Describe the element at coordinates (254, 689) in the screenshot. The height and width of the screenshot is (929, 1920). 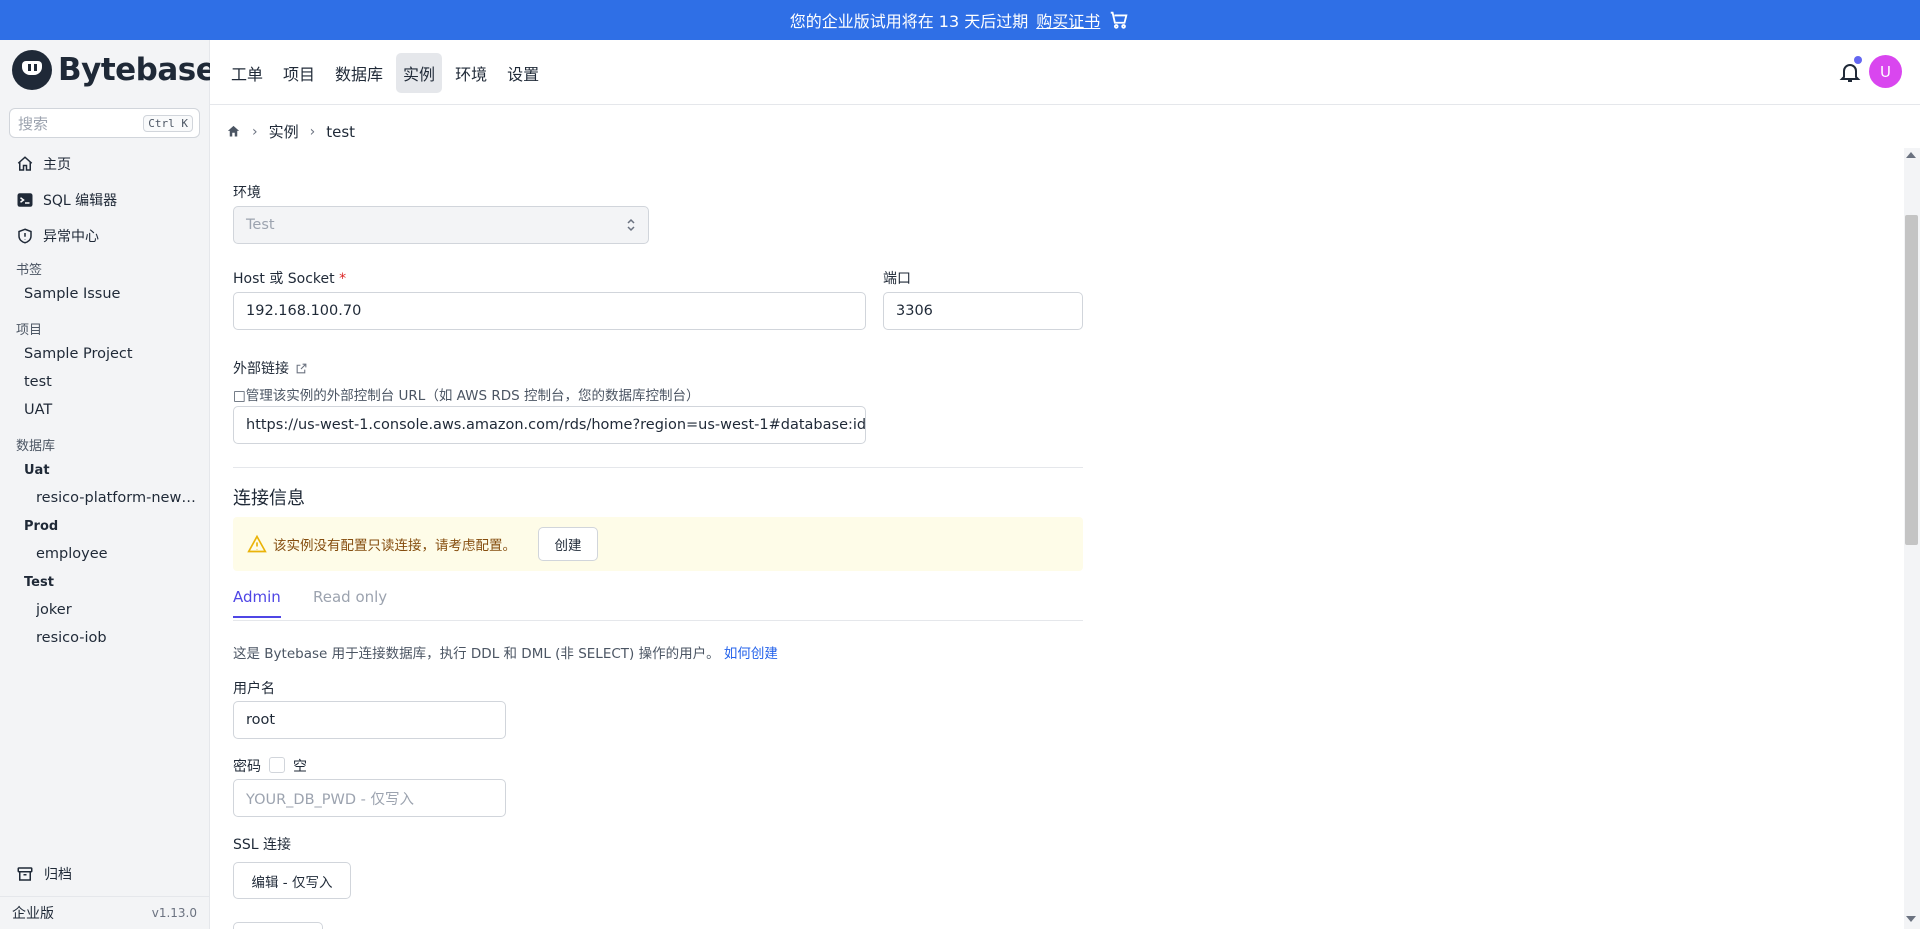
I see `username-label: 用户名` at that location.